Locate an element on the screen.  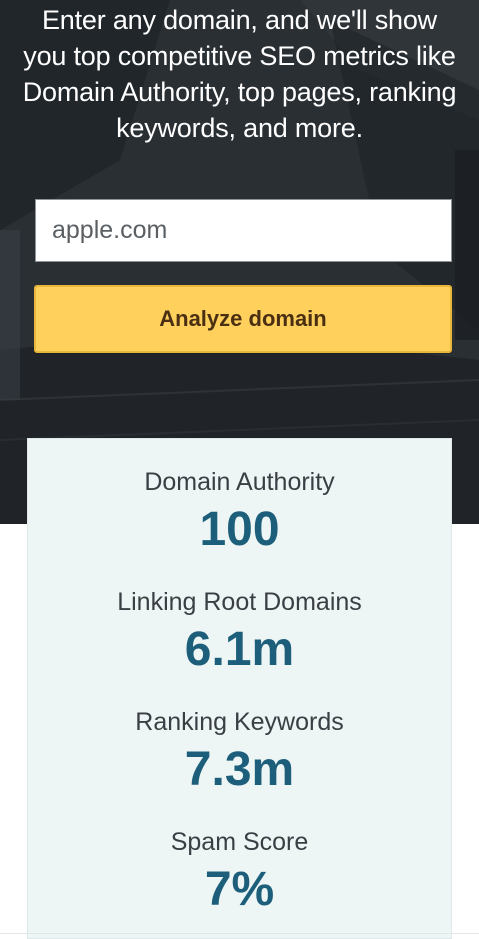
metric-domain-authority: Domain Authority 100 is located at coordinates (239, 513).